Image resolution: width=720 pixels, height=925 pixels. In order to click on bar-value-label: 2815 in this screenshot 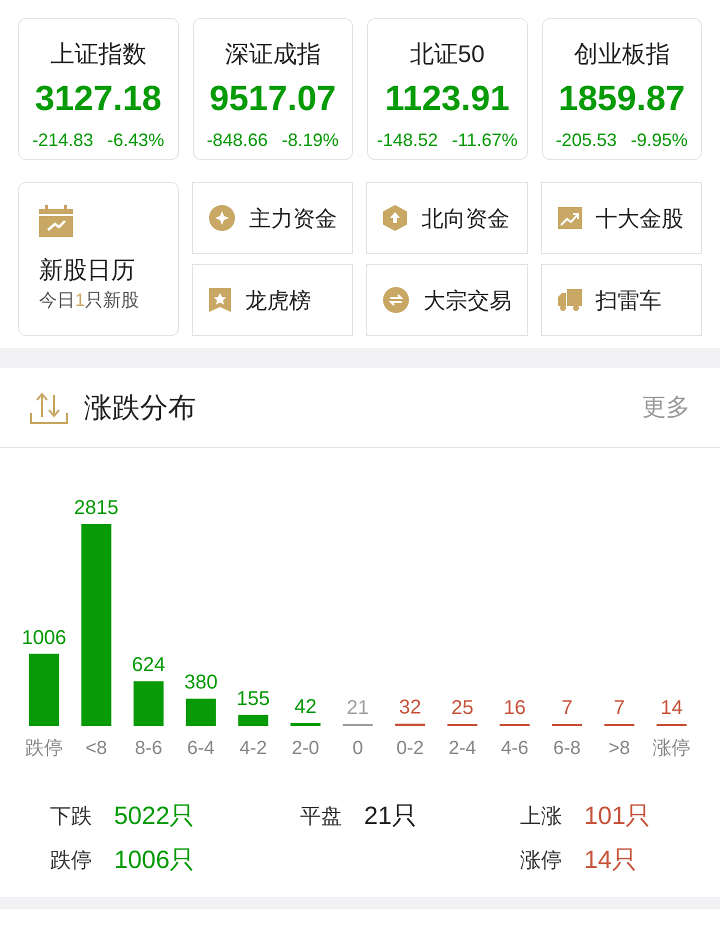, I will do `click(96, 508)`.